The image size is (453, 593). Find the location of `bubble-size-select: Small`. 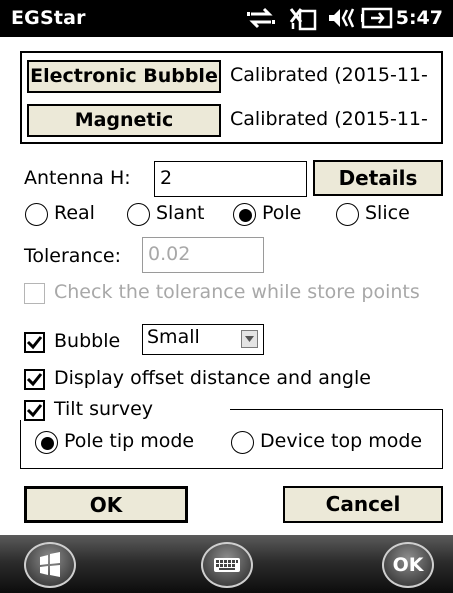

bubble-size-select: Small is located at coordinates (203, 339).